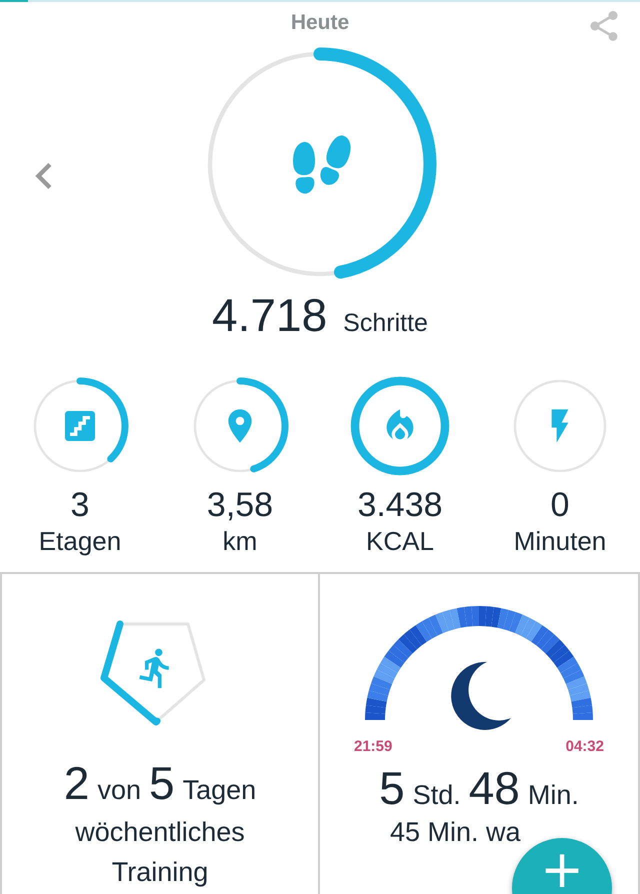  What do you see at coordinates (270, 315) in the screenshot?
I see `steps-count: 4.718` at bounding box center [270, 315].